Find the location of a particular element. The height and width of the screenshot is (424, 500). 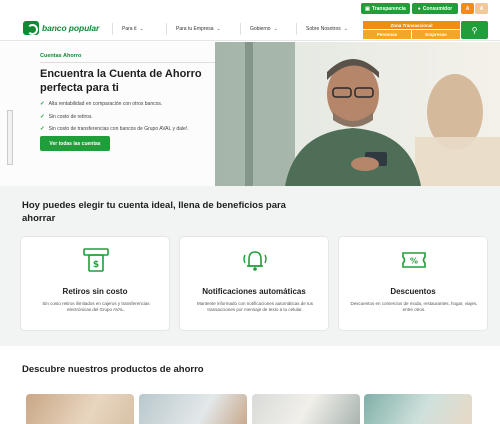

hero-bullet: ✓ Sin costo de retiros. is located at coordinates (66, 117).